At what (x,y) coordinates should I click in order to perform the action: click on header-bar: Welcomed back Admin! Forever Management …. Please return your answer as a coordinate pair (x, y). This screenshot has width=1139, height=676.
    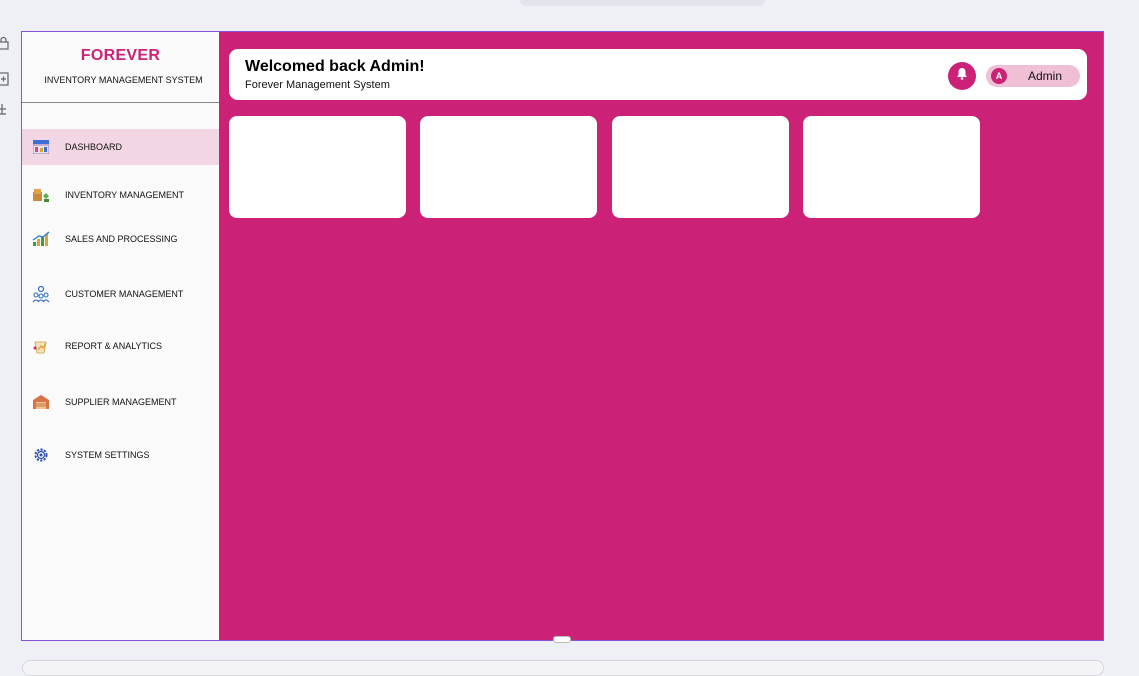
    Looking at the image, I should click on (658, 74).